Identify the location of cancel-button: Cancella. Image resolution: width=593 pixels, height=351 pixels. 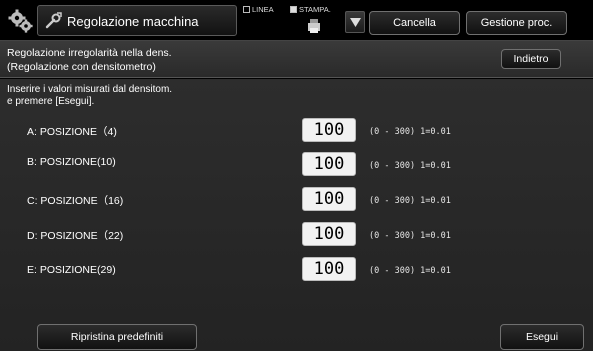
(414, 23).